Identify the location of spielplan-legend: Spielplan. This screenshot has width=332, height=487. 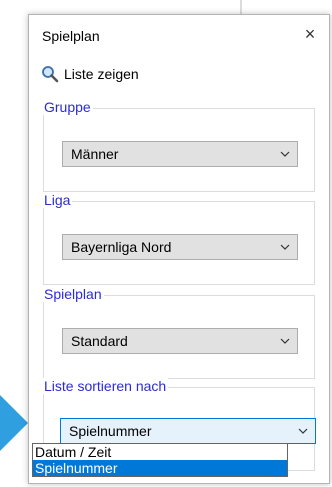
(73, 294).